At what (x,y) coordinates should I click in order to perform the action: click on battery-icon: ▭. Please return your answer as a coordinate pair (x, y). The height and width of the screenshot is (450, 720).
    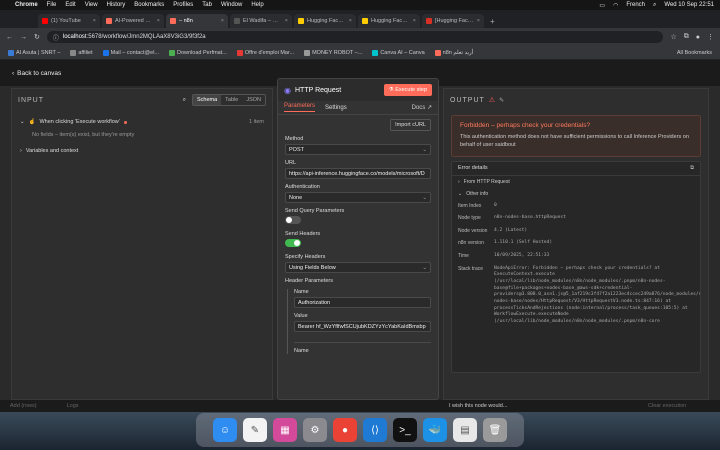
    Looking at the image, I should click on (602, 5).